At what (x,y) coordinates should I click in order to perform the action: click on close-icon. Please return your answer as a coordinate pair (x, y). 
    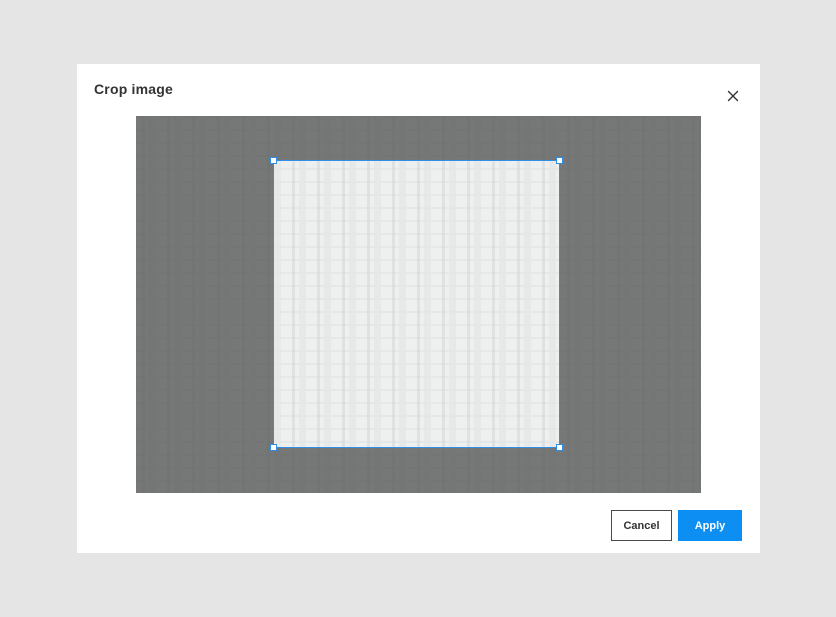
    Looking at the image, I should click on (733, 96).